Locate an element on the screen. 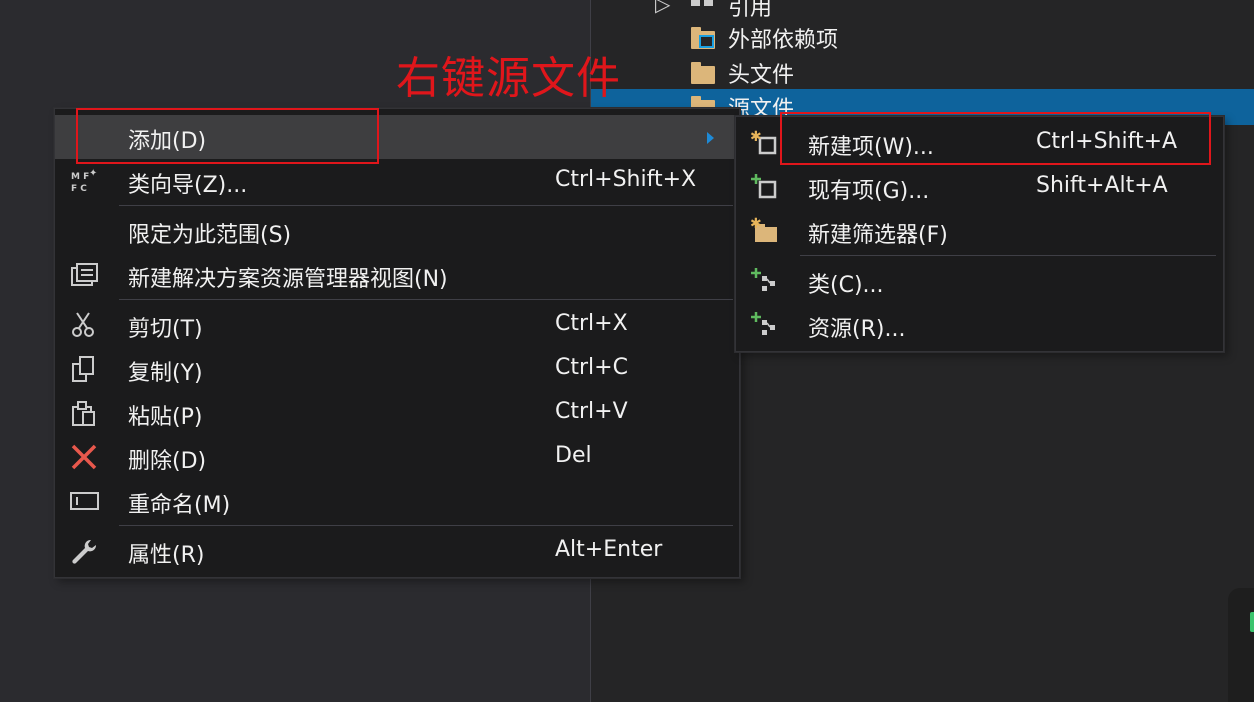 The width and height of the screenshot is (1254, 702). menu-item-label: 新建解决方案资源管理器视图(N) is located at coordinates (288, 279).